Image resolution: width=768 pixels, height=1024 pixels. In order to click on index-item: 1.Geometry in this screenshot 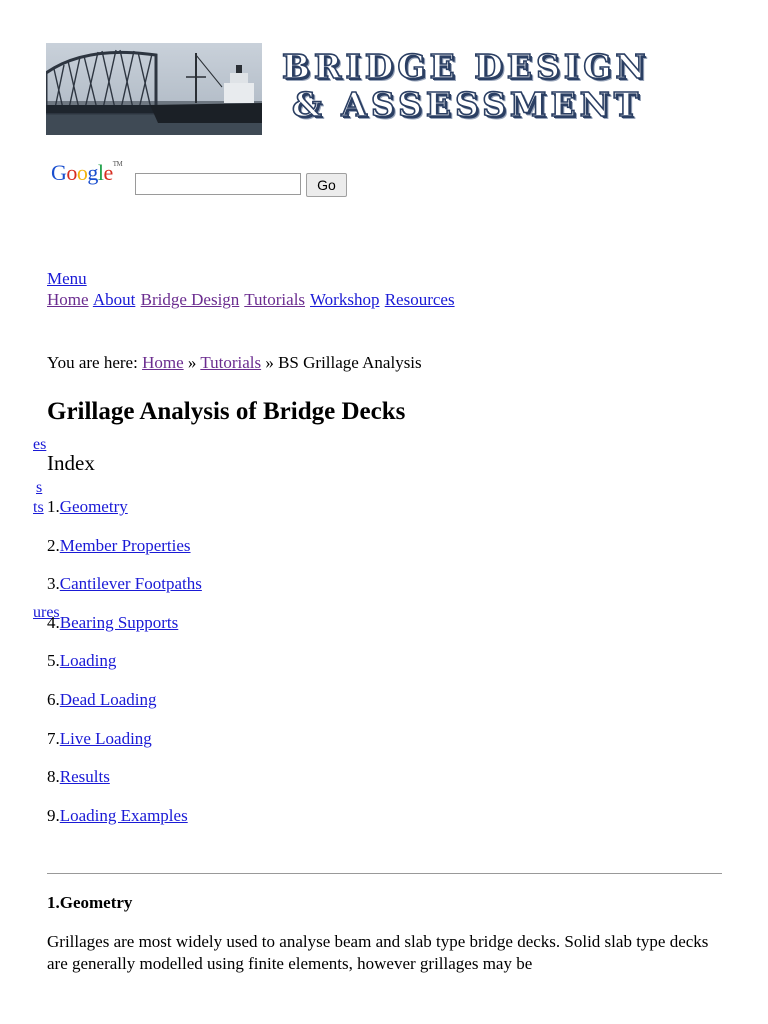, I will do `click(124, 515)`.